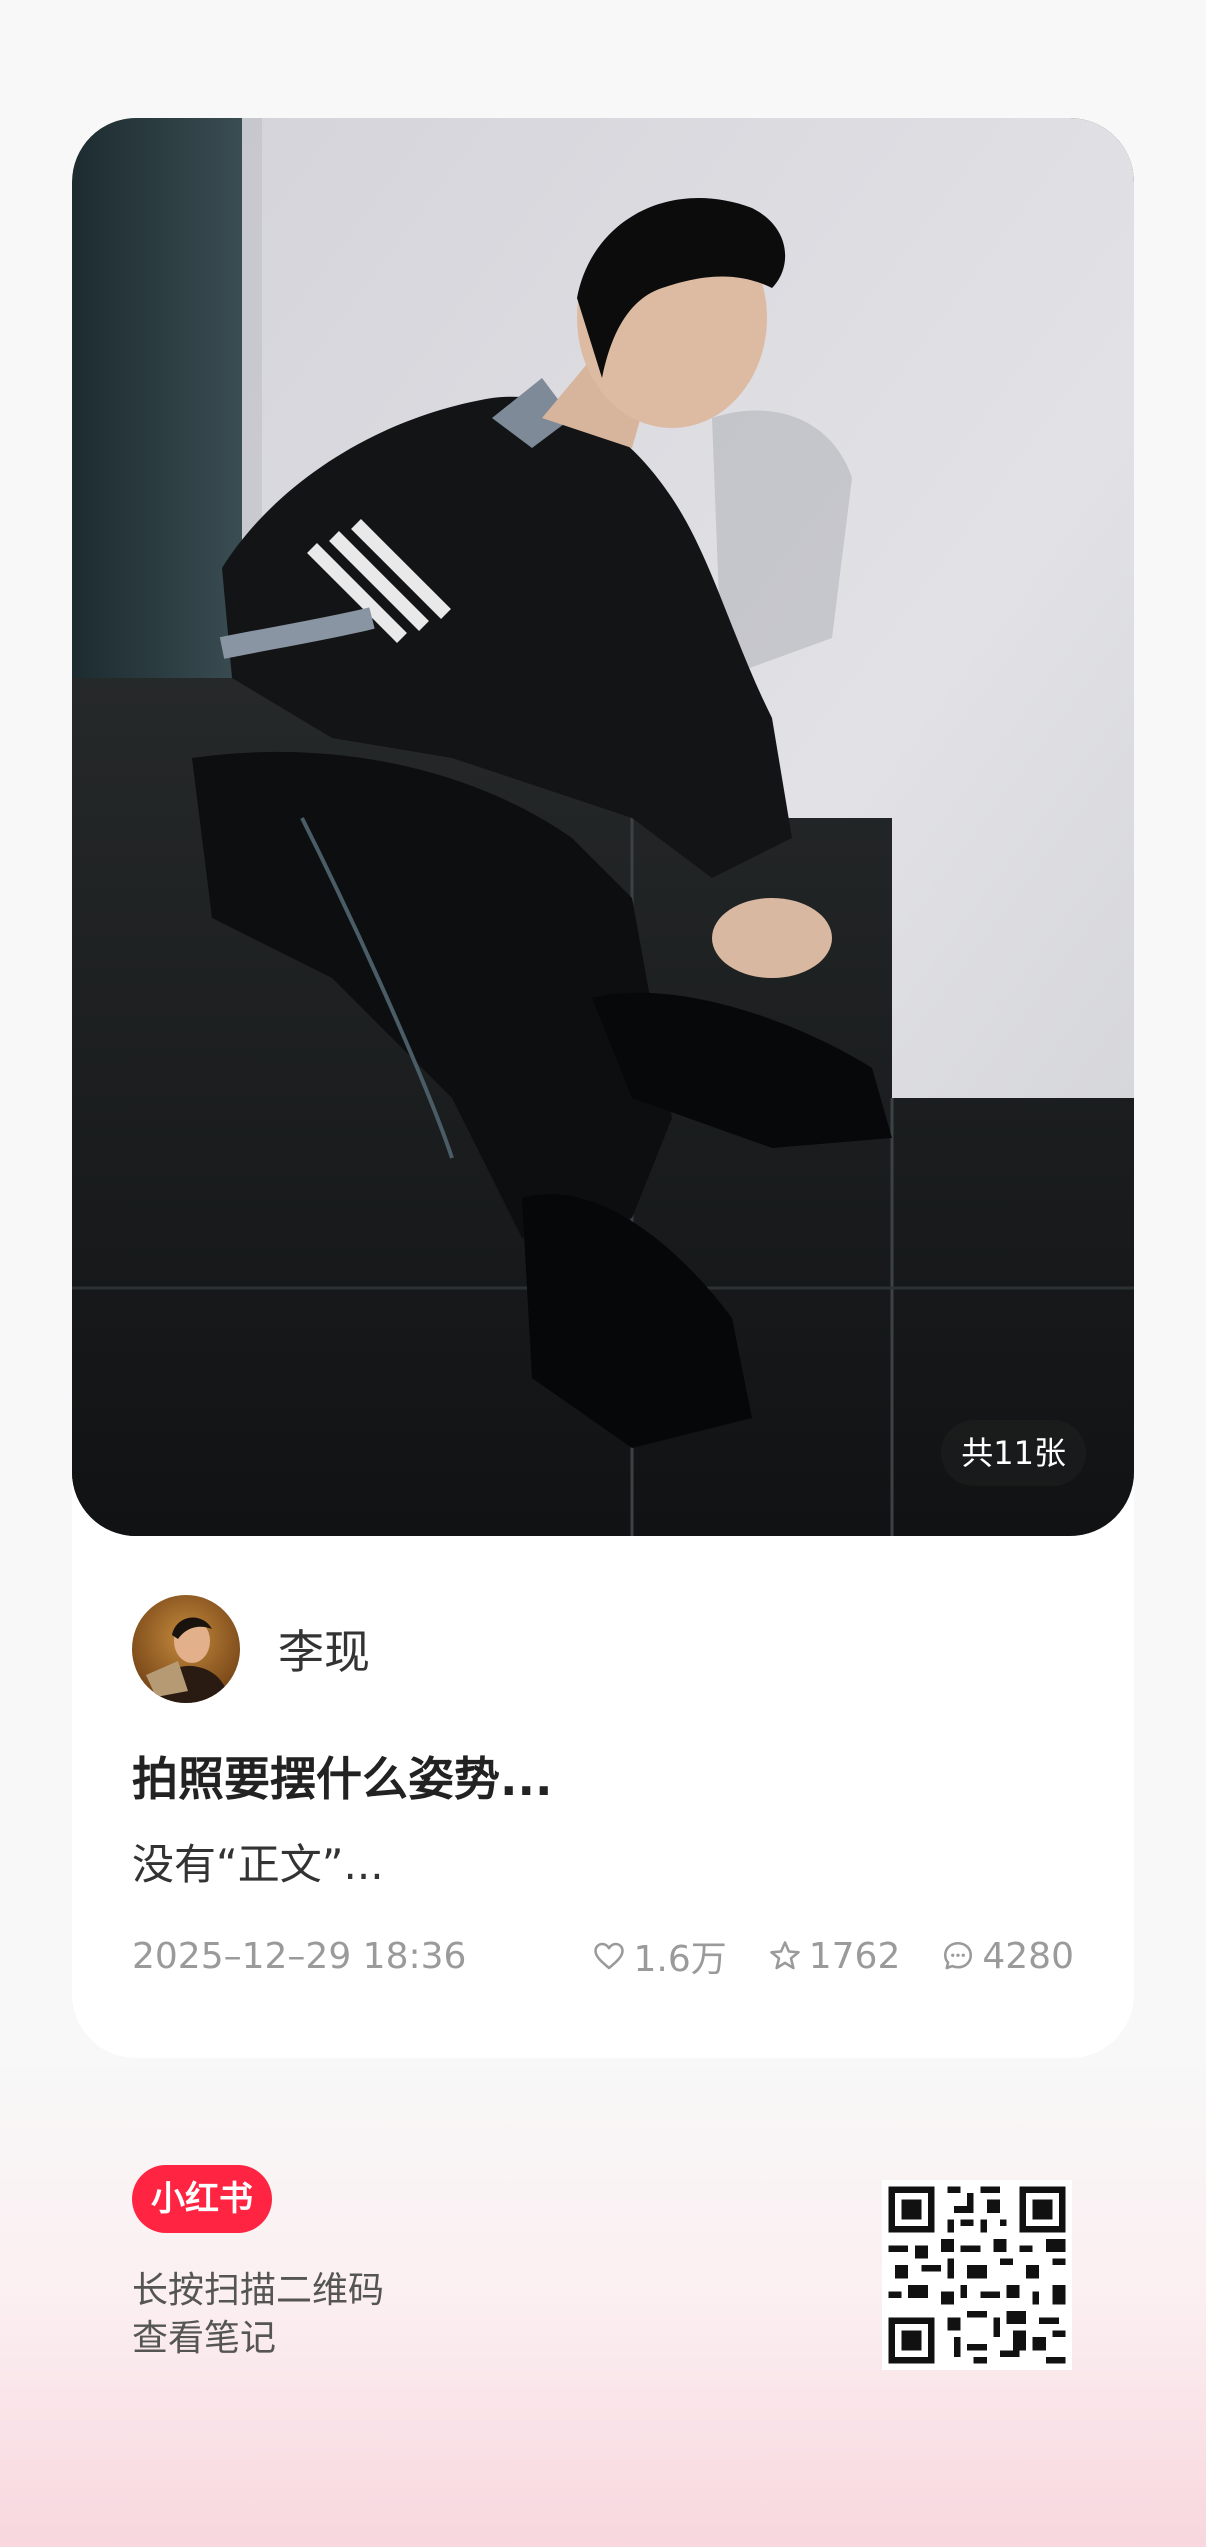  Describe the element at coordinates (854, 1956) in the screenshot. I see `star-count: 1762` at that location.